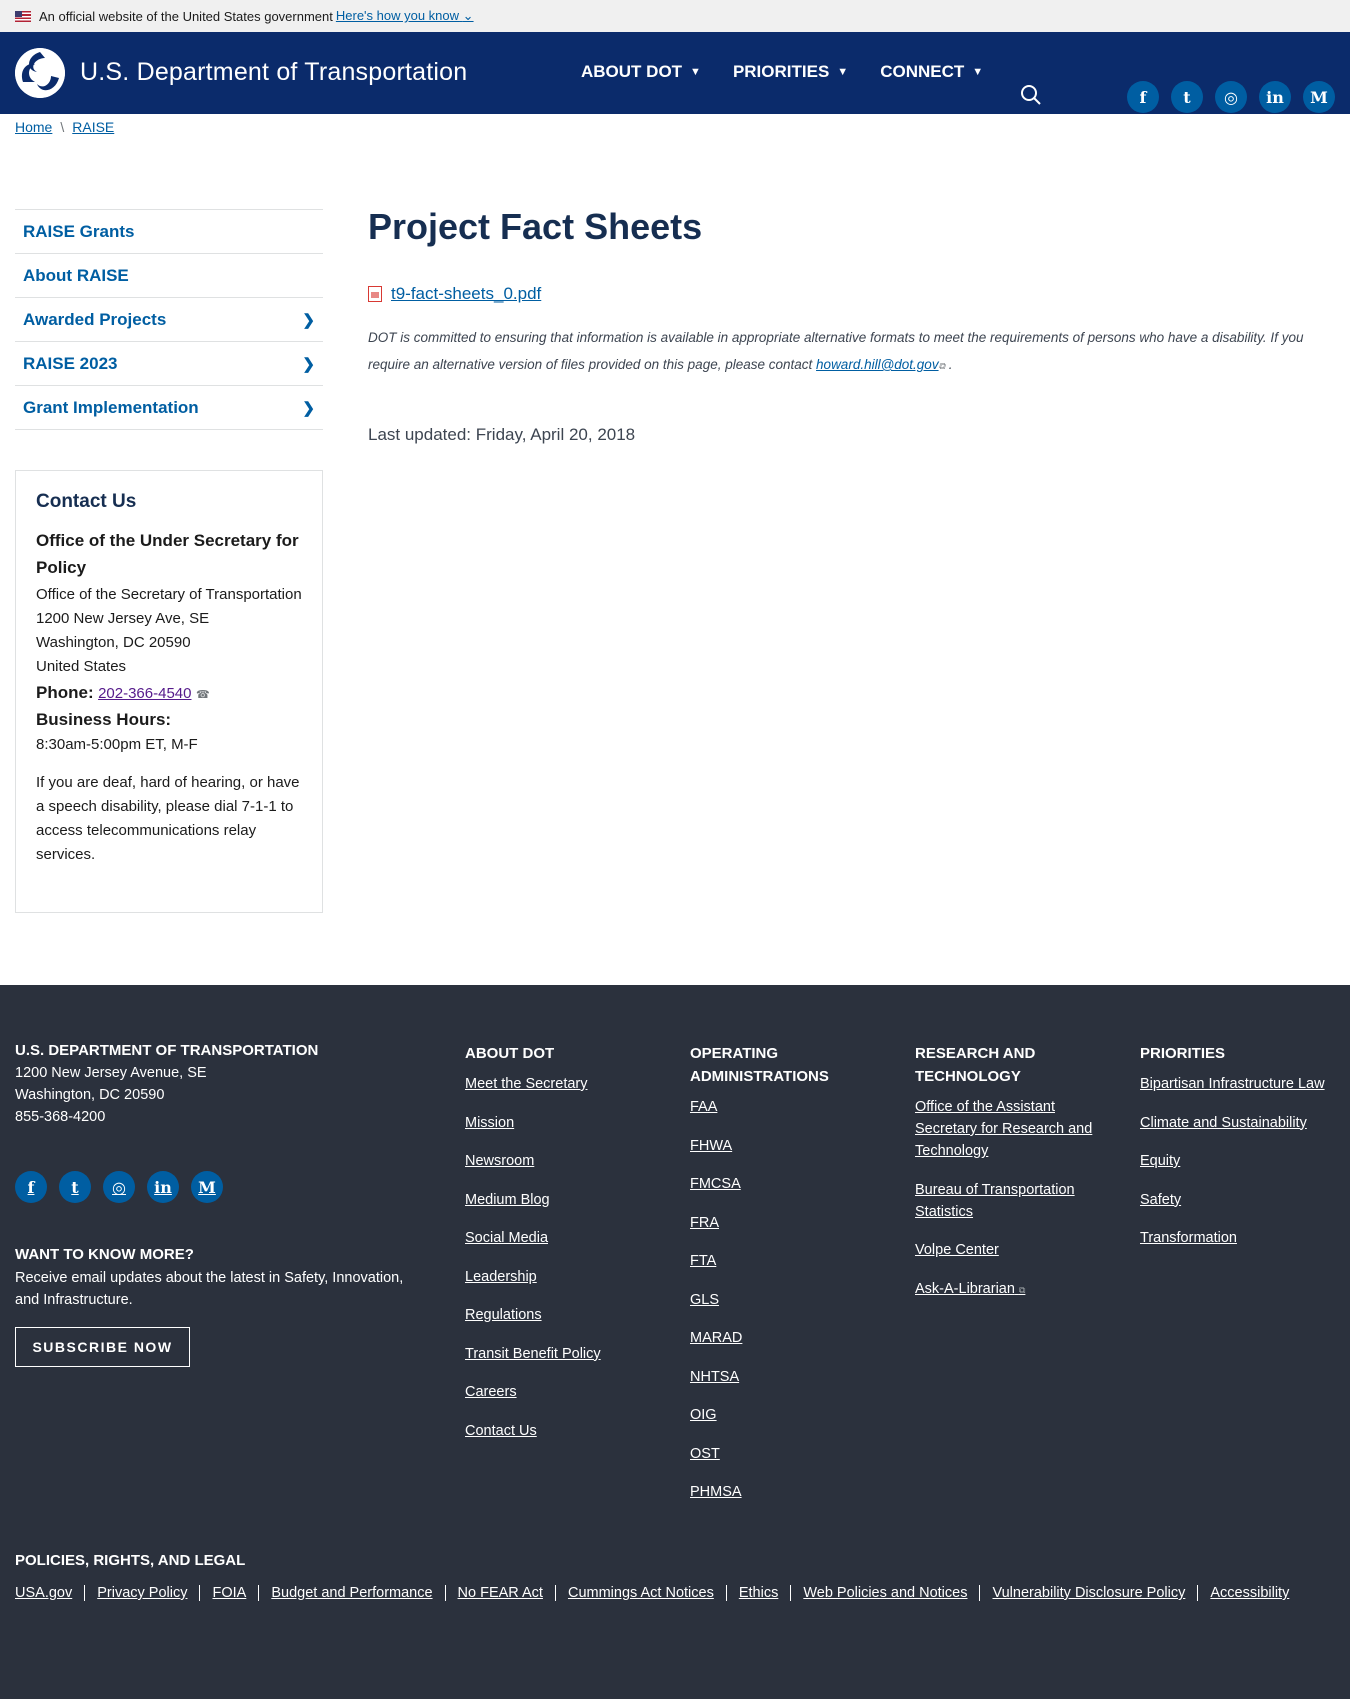 This screenshot has width=1350, height=1699. What do you see at coordinates (931, 72) in the screenshot?
I see `nav-connect: CONNECT ▼` at bounding box center [931, 72].